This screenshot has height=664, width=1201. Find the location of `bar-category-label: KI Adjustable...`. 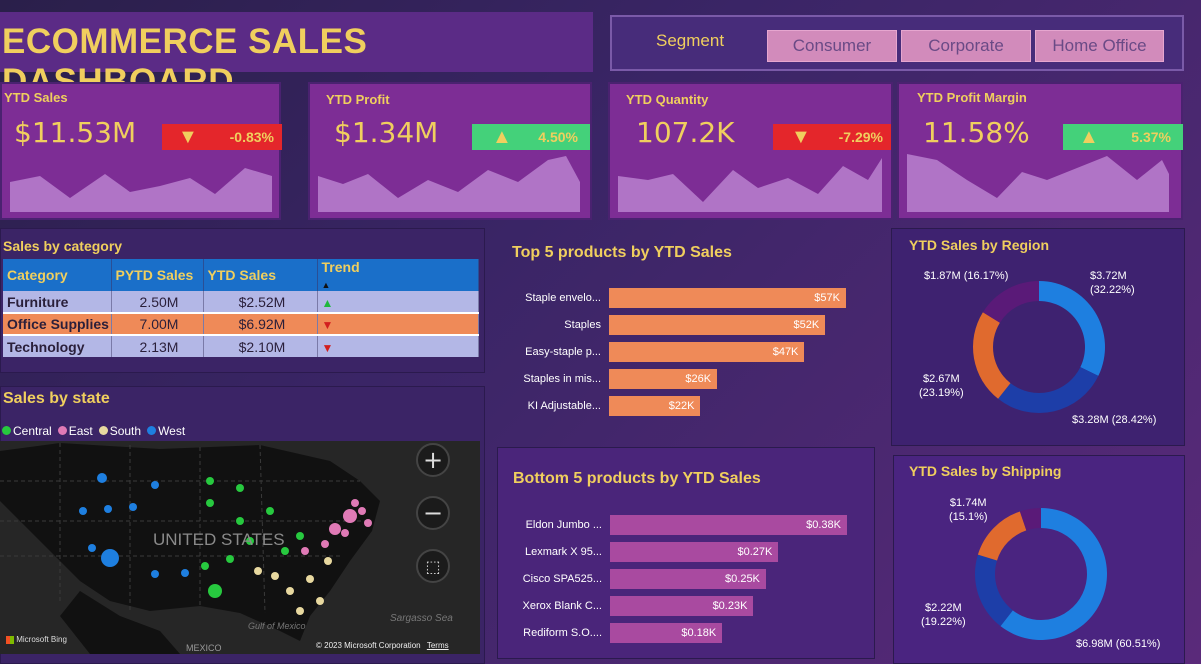

bar-category-label: KI Adjustable... is located at coordinates (564, 406).